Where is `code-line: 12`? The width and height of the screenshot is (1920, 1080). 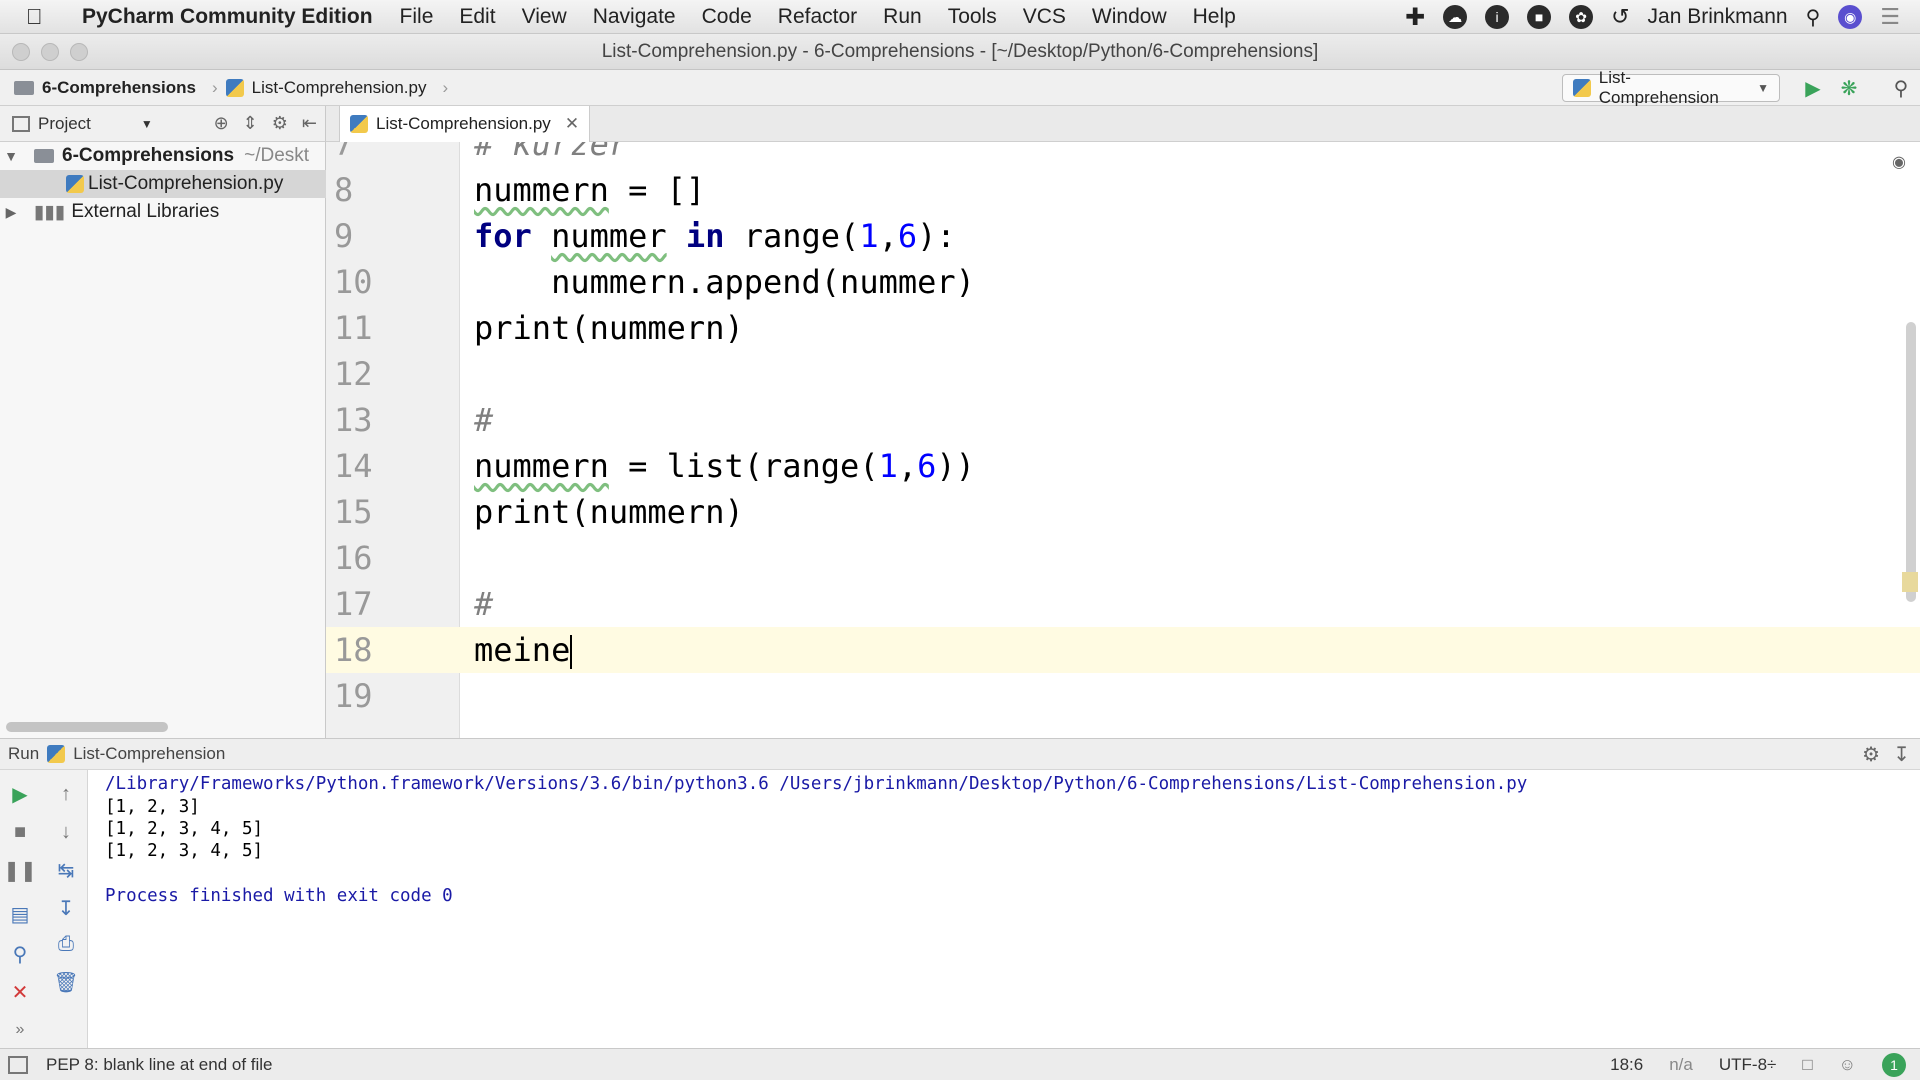 code-line: 12 is located at coordinates (1123, 374).